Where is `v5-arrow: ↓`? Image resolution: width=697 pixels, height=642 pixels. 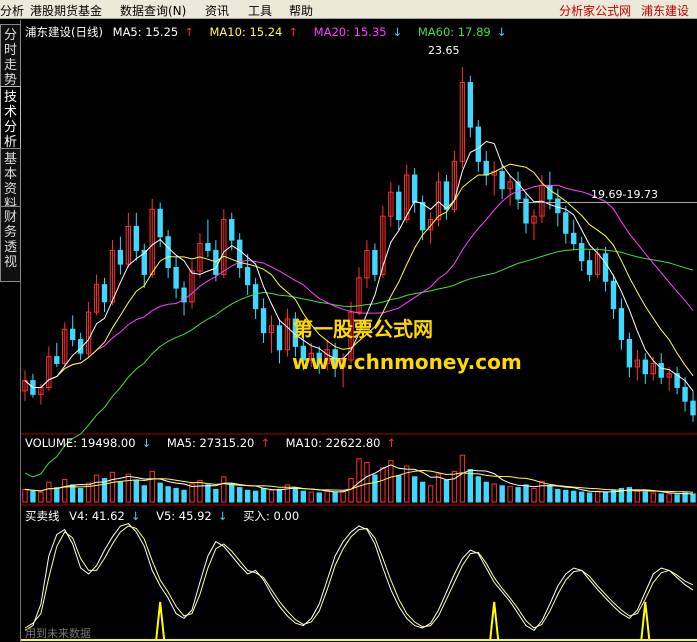
v5-arrow: ↓ is located at coordinates (222, 516).